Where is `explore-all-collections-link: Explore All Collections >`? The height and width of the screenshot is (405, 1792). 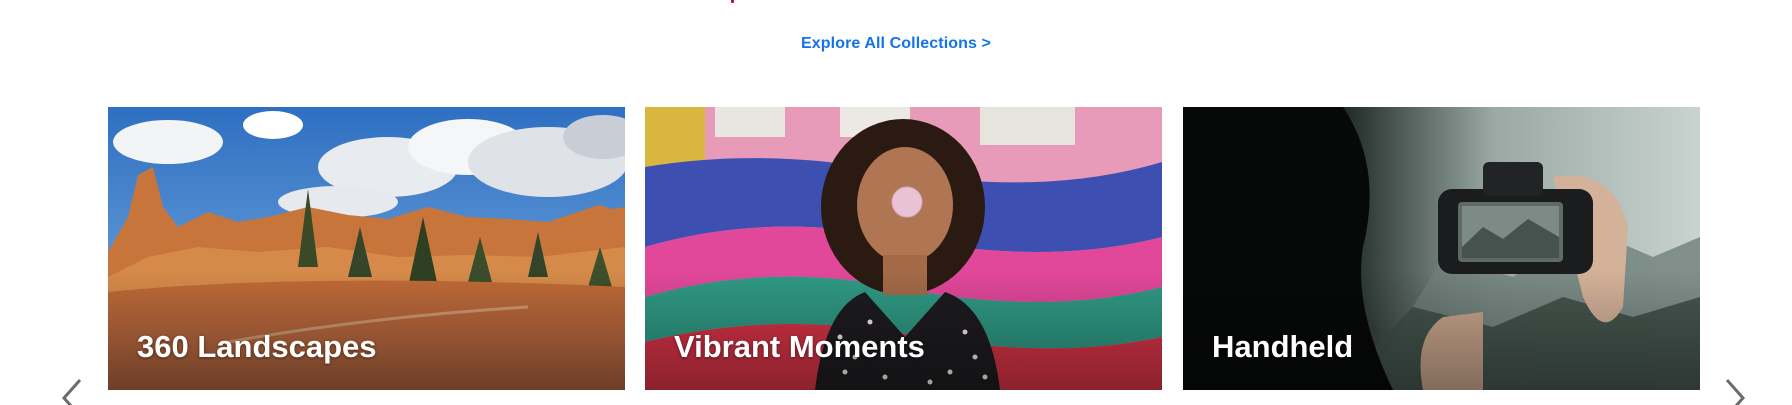 explore-all-collections-link: Explore All Collections > is located at coordinates (896, 44).